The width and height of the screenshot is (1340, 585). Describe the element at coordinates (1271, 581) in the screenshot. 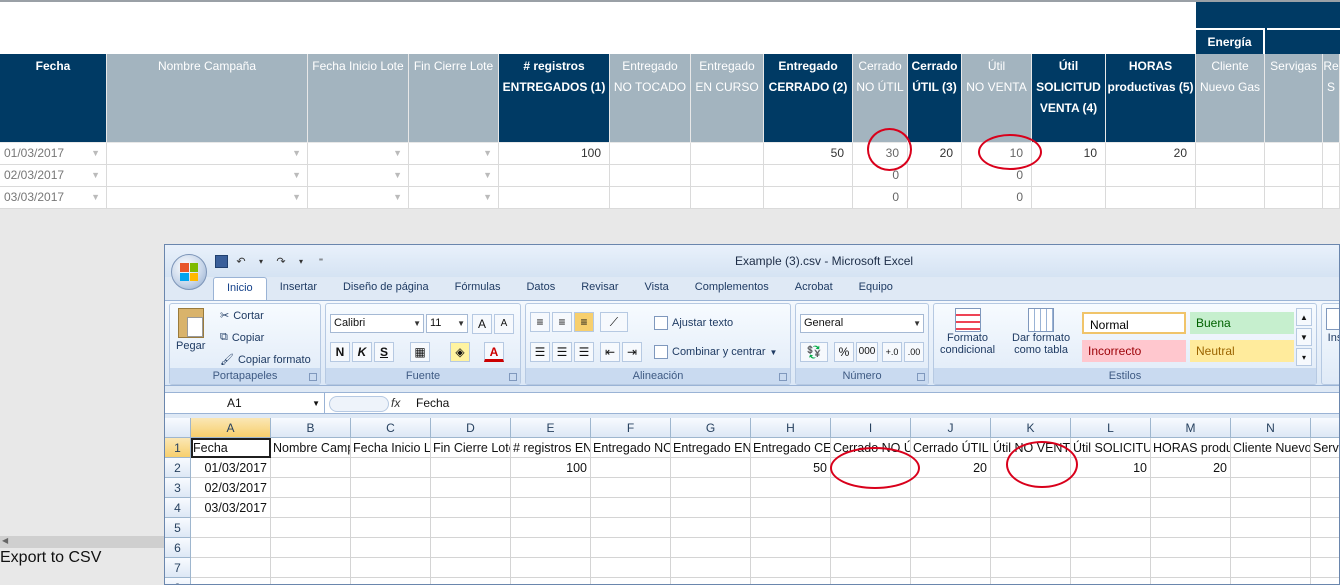

I see `cell-N8` at that location.